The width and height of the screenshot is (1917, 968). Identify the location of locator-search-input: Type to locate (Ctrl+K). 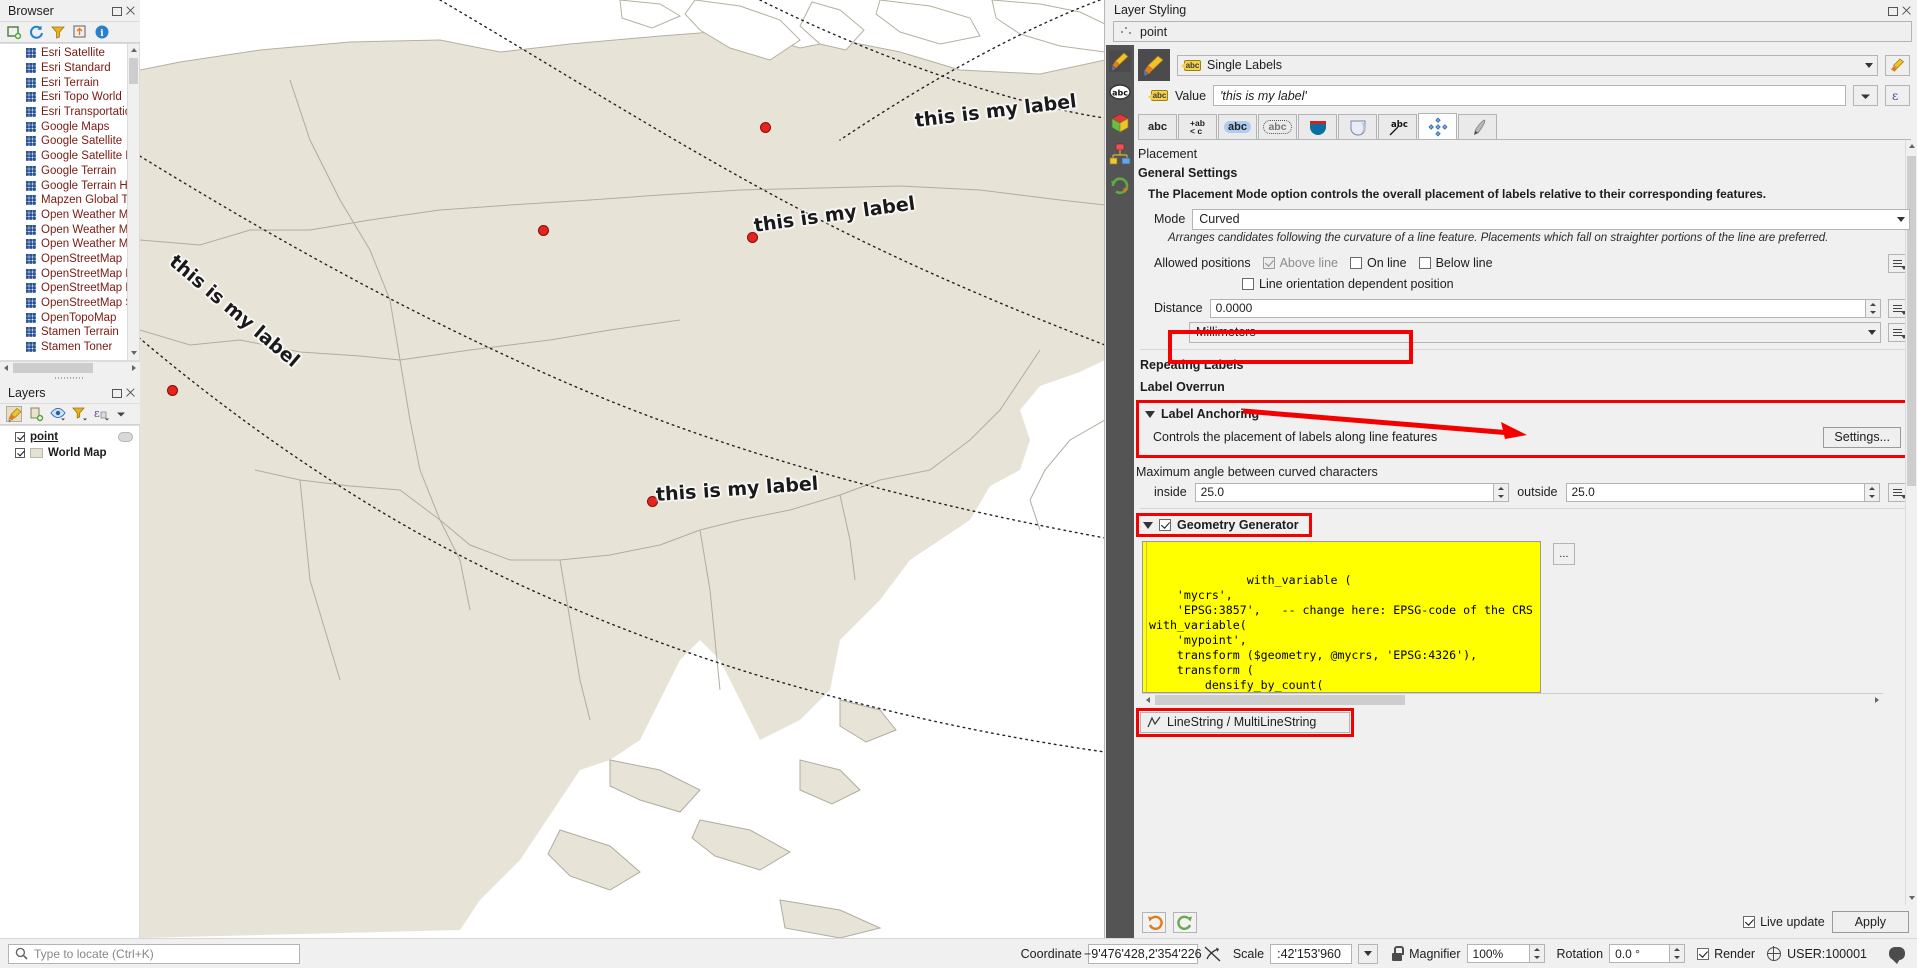
(154, 953).